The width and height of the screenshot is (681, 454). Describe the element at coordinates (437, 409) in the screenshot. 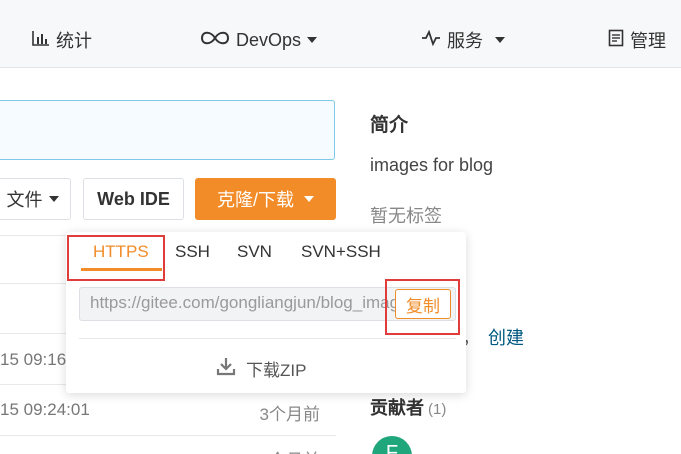

I see `contributors-count: (1)` at that location.